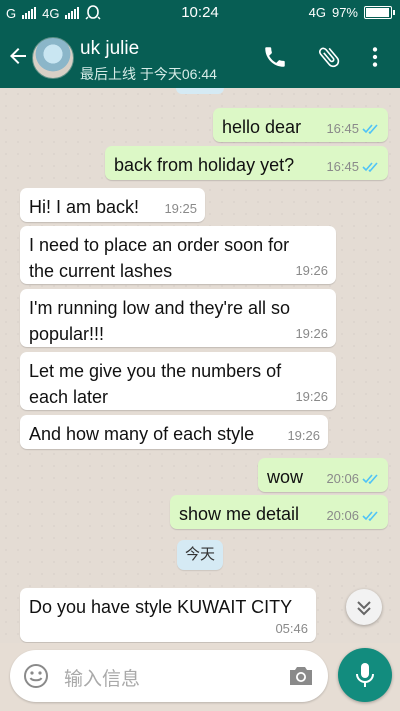 The width and height of the screenshot is (400, 711). Describe the element at coordinates (36, 676) in the screenshot. I see `emoji-icon` at that location.